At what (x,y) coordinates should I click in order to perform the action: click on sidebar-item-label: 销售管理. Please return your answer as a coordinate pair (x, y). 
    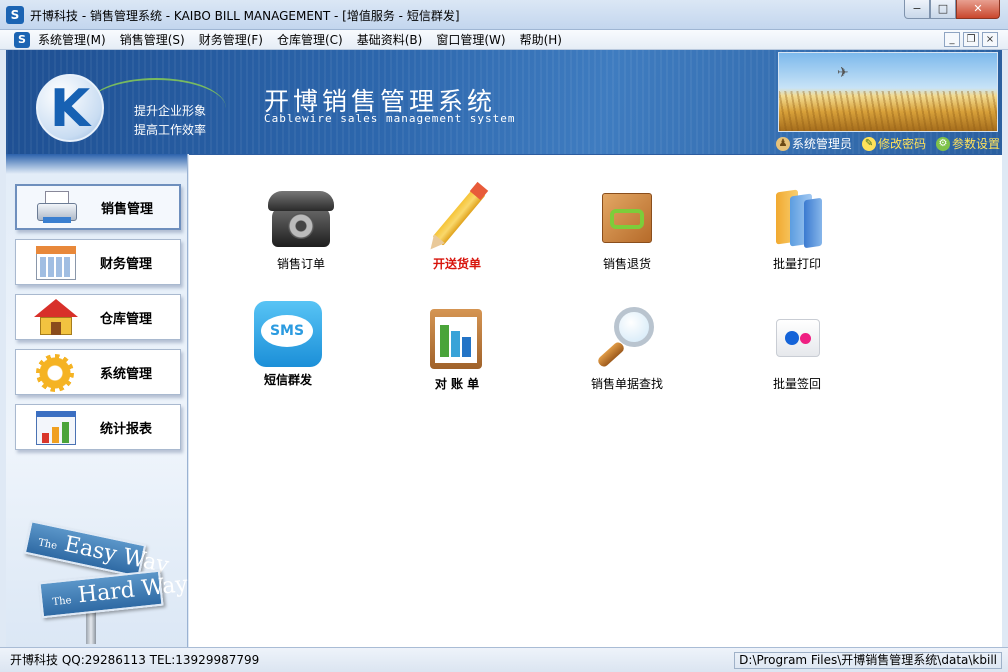
    Looking at the image, I should click on (127, 209).